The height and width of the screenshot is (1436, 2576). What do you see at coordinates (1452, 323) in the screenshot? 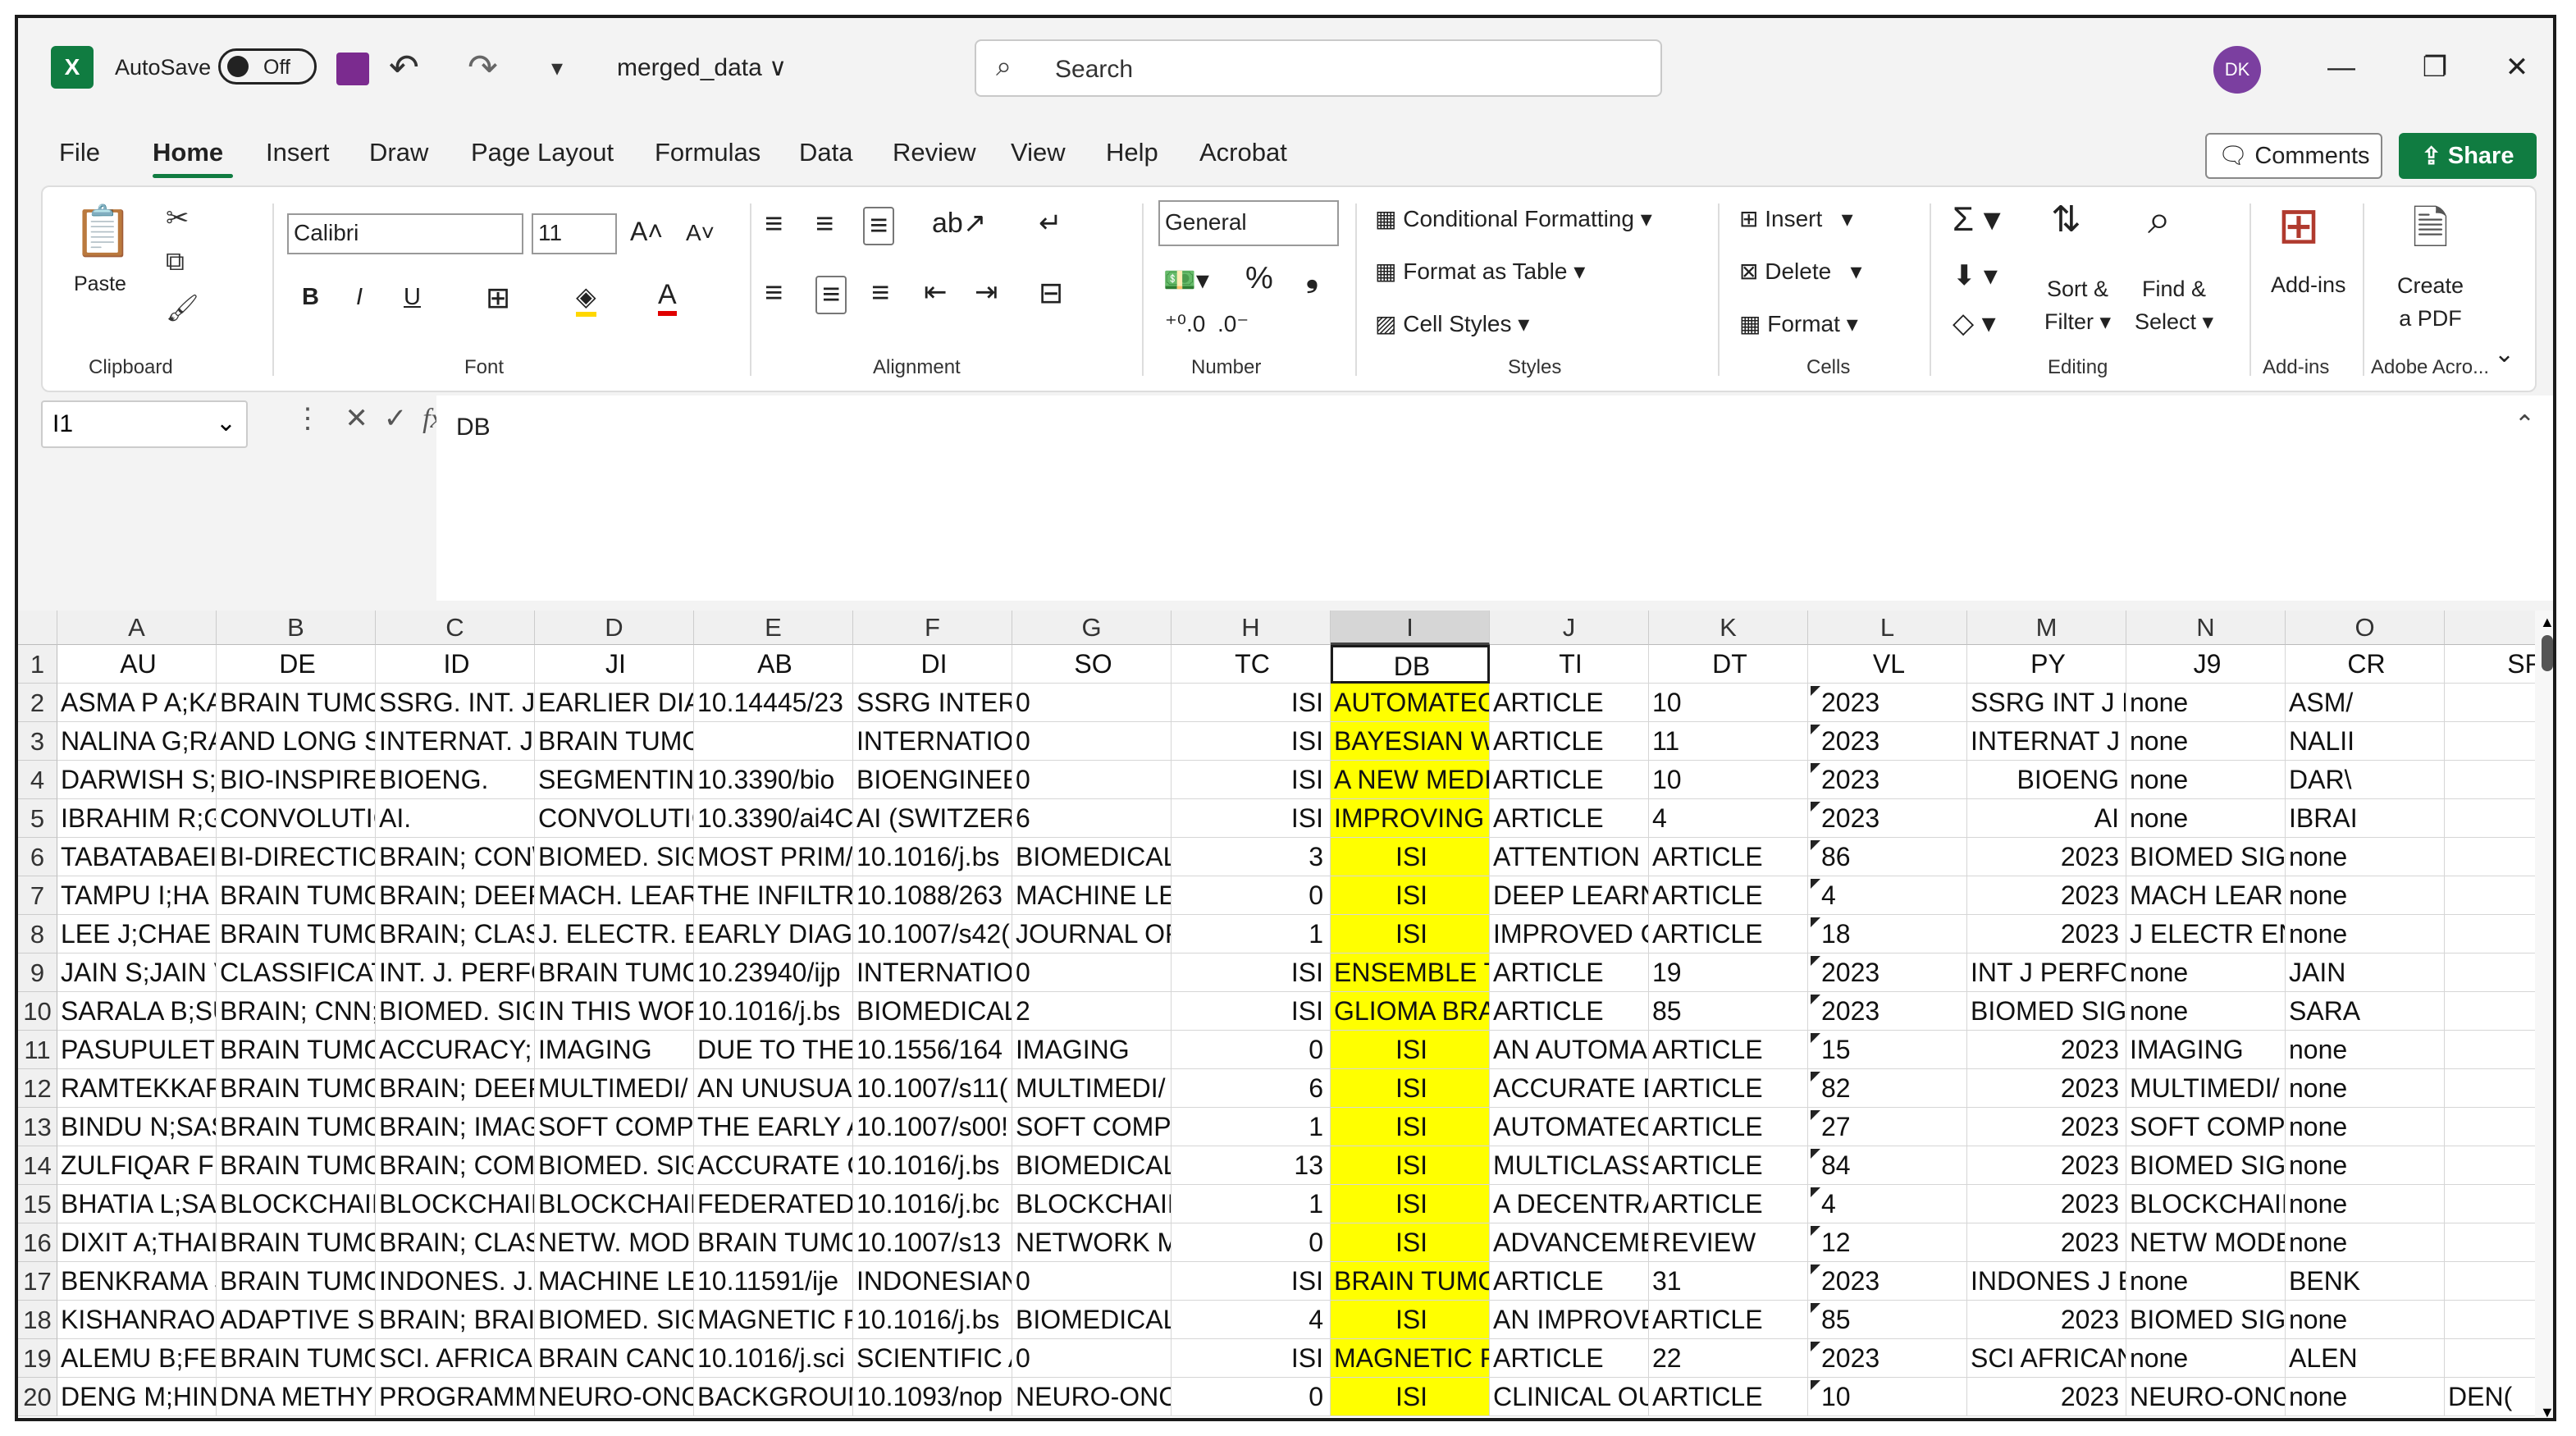
I see `cell-styles-button: ▨ Cell Styles ▾` at bounding box center [1452, 323].